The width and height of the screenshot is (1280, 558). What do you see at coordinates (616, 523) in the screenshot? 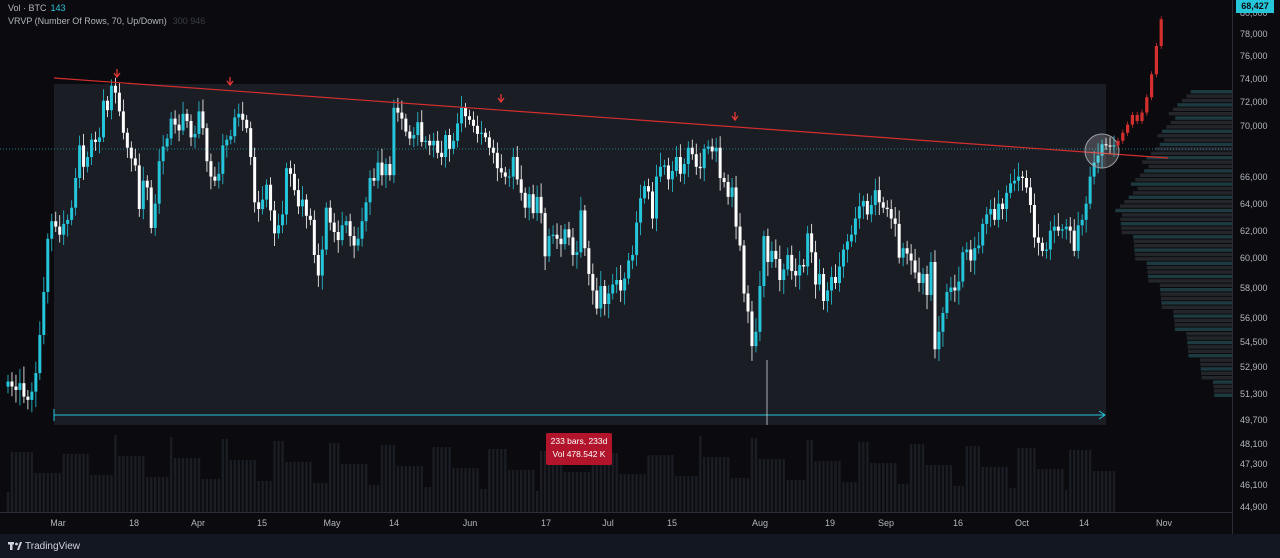
I see `time-axis` at bounding box center [616, 523].